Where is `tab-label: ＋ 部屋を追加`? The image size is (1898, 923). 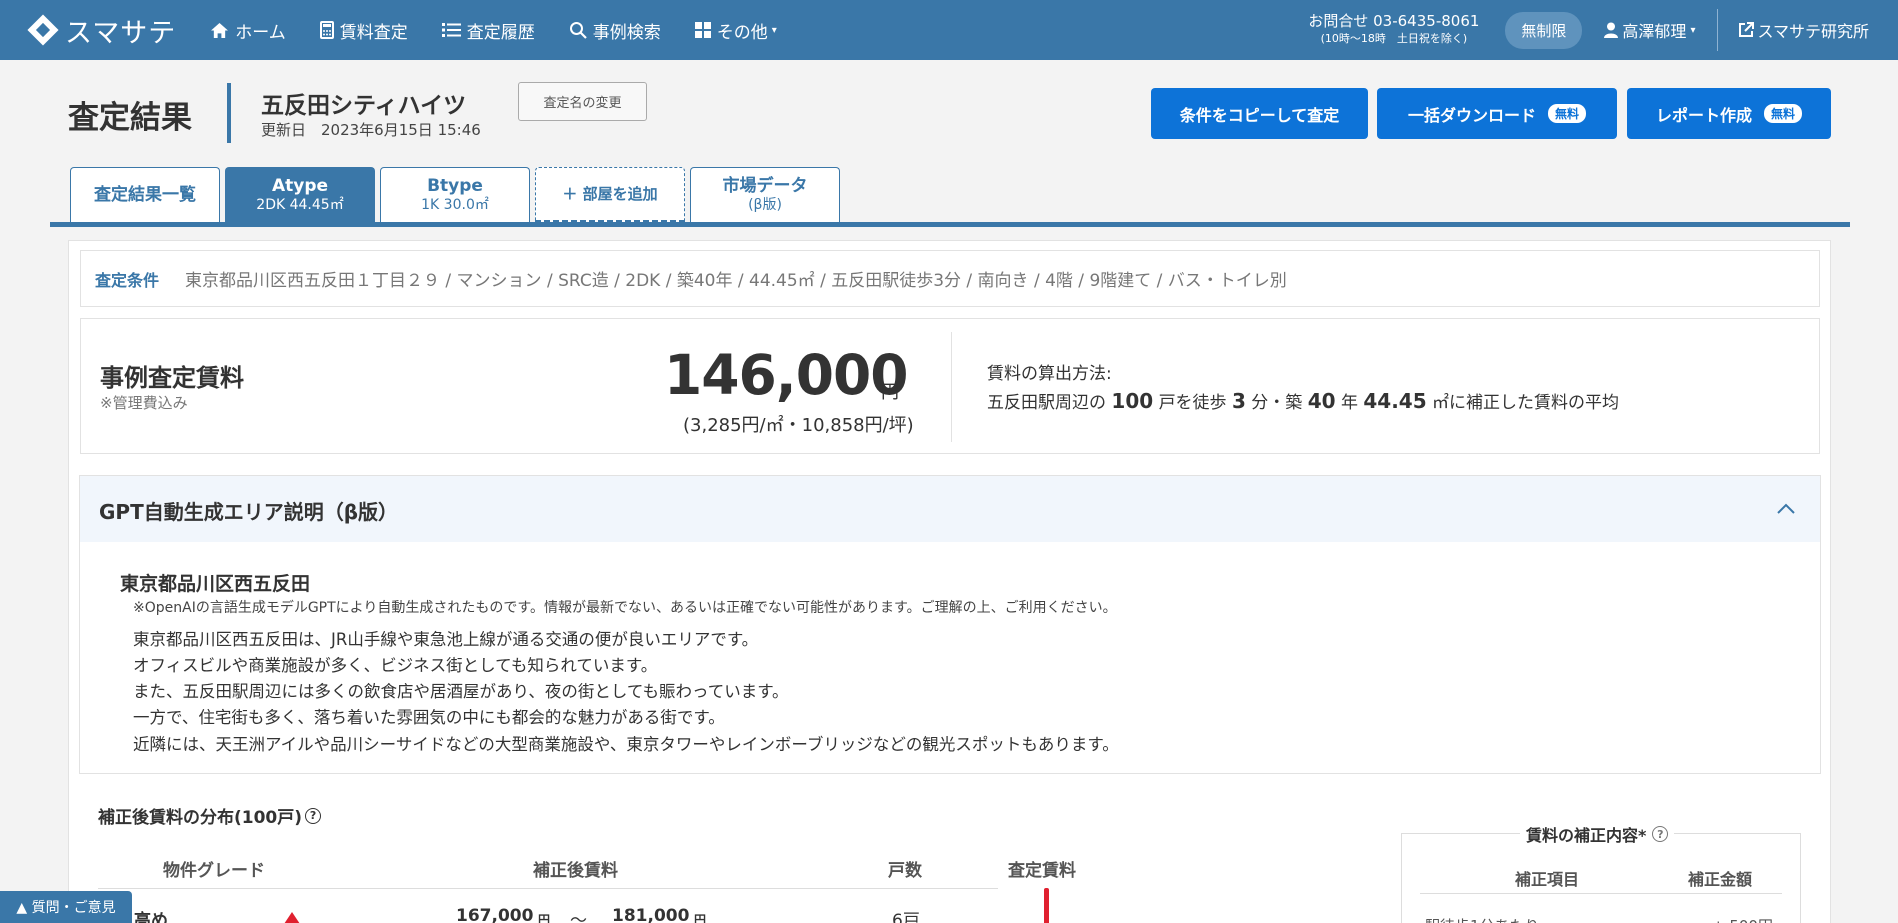 tab-label: ＋ 部屋を追加 is located at coordinates (610, 193).